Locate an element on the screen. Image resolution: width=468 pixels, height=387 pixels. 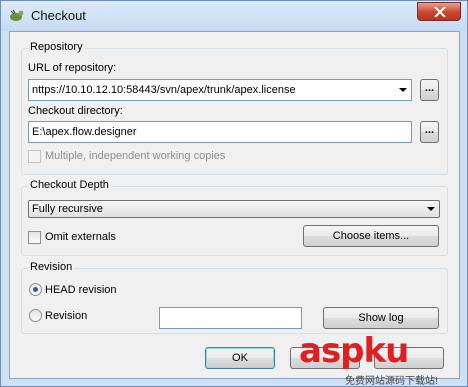
close-icon is located at coordinates (440, 12).